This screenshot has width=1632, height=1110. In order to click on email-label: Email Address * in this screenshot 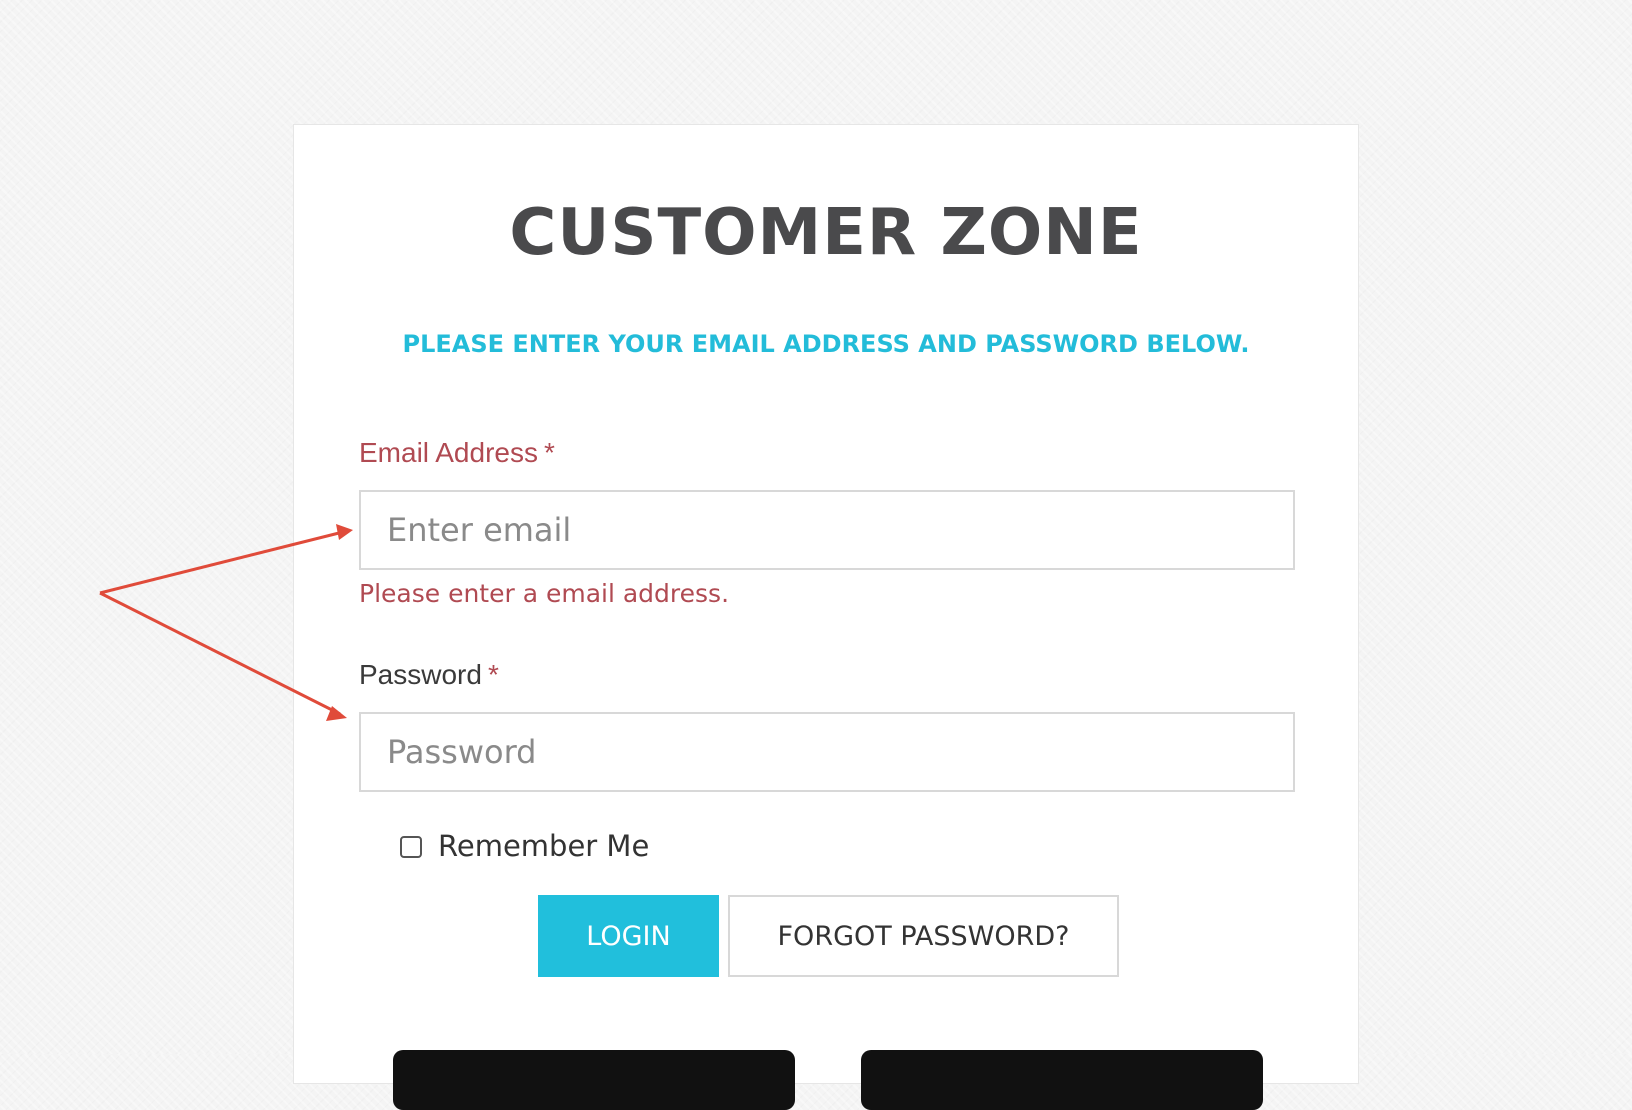, I will do `click(457, 453)`.